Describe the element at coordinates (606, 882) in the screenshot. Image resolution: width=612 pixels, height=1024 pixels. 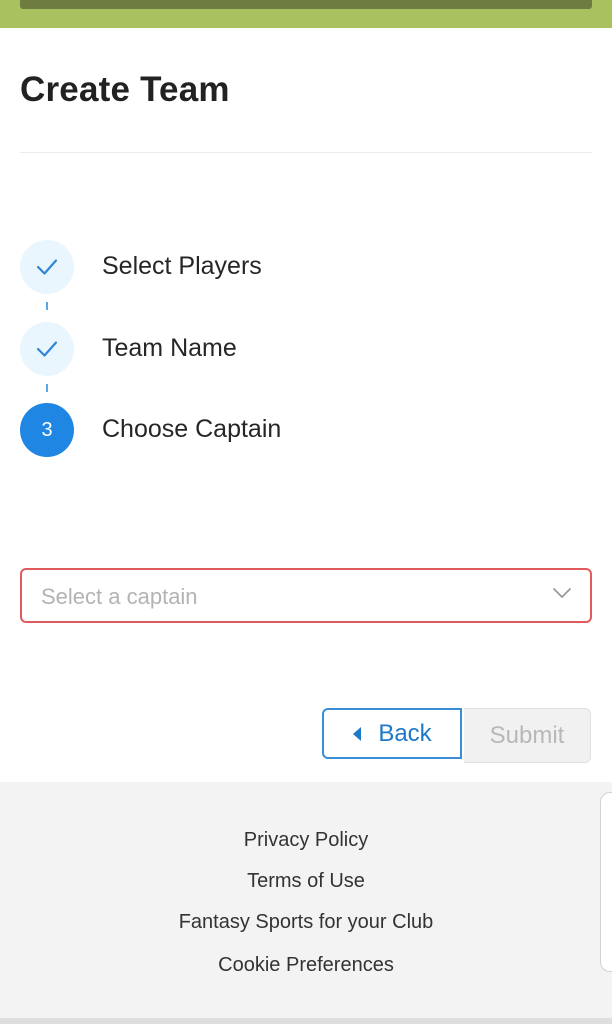
I see `side-tab-handle` at that location.